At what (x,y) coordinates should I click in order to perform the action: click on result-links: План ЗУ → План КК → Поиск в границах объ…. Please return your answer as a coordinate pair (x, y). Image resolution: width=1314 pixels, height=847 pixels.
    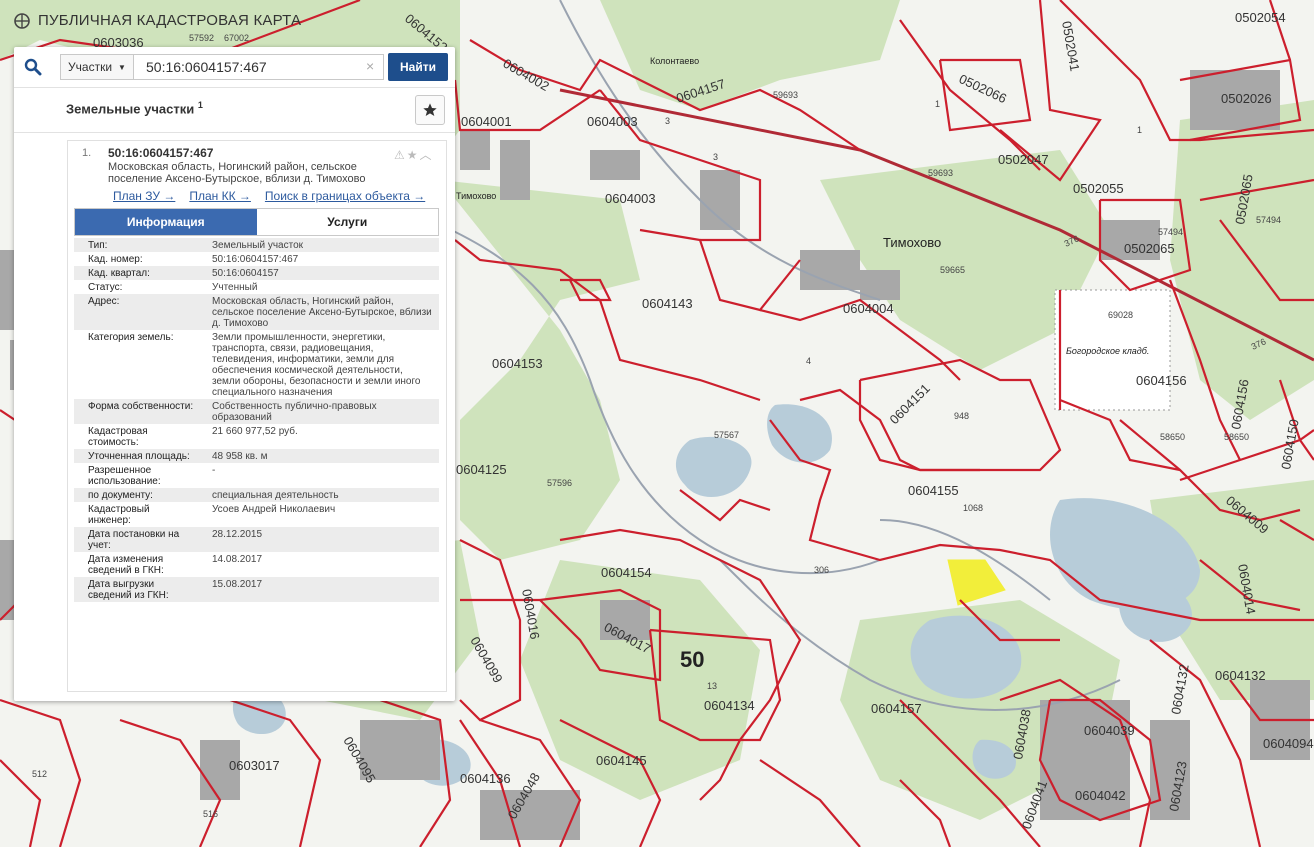
    Looking at the image, I should click on (269, 196).